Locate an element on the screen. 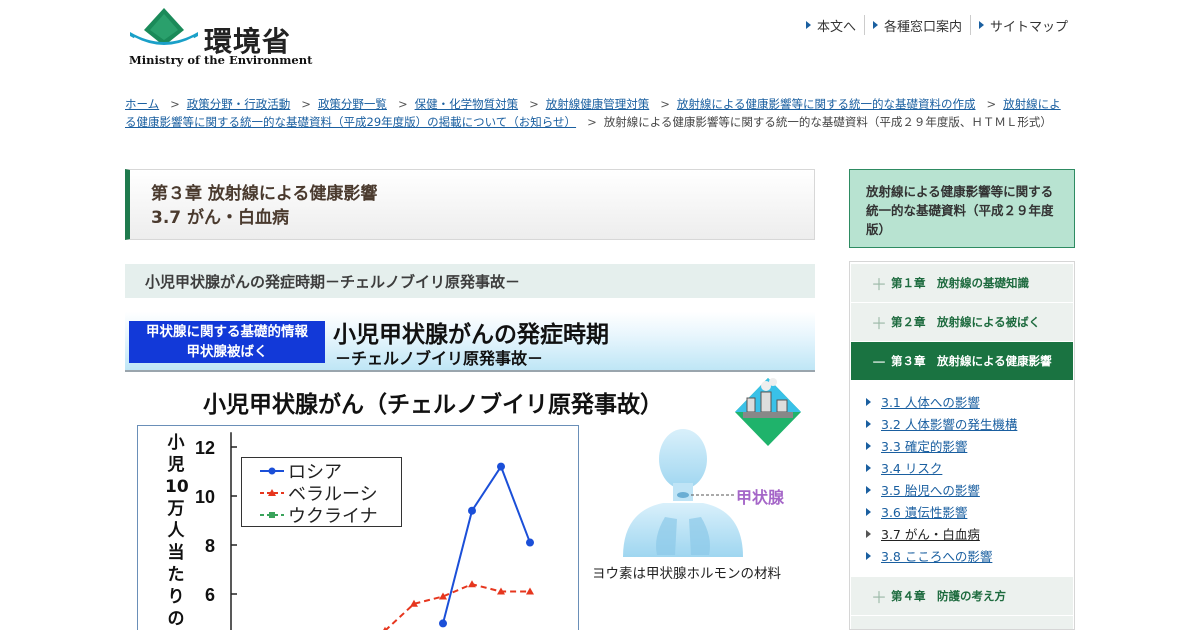 This screenshot has height=630, width=1200. legend-marker-russia is located at coordinates (272, 471).